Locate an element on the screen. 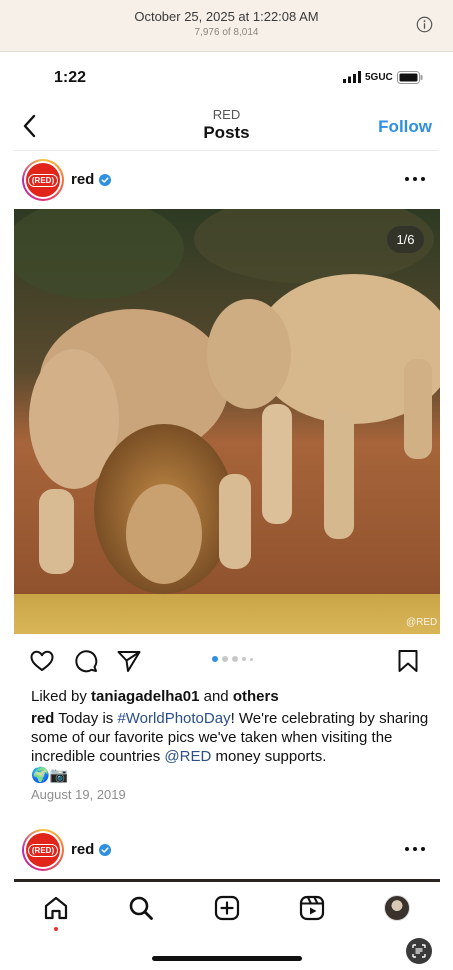 The image size is (453, 970). info-icon is located at coordinates (424, 24).